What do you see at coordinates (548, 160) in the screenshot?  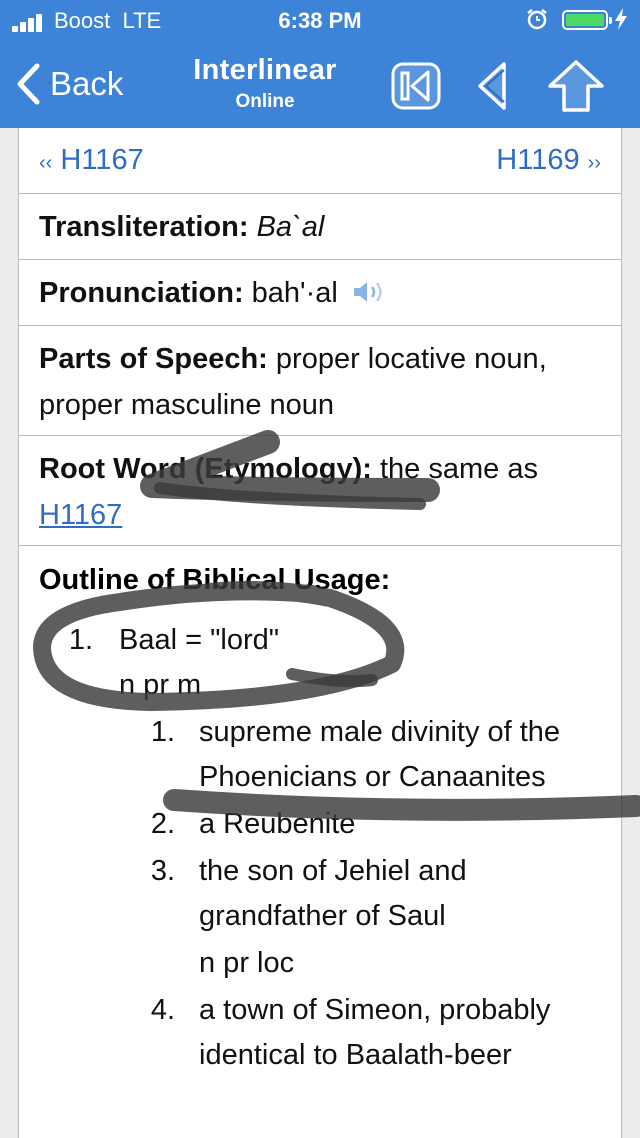 I see `next-entry-link: H1169 ››` at bounding box center [548, 160].